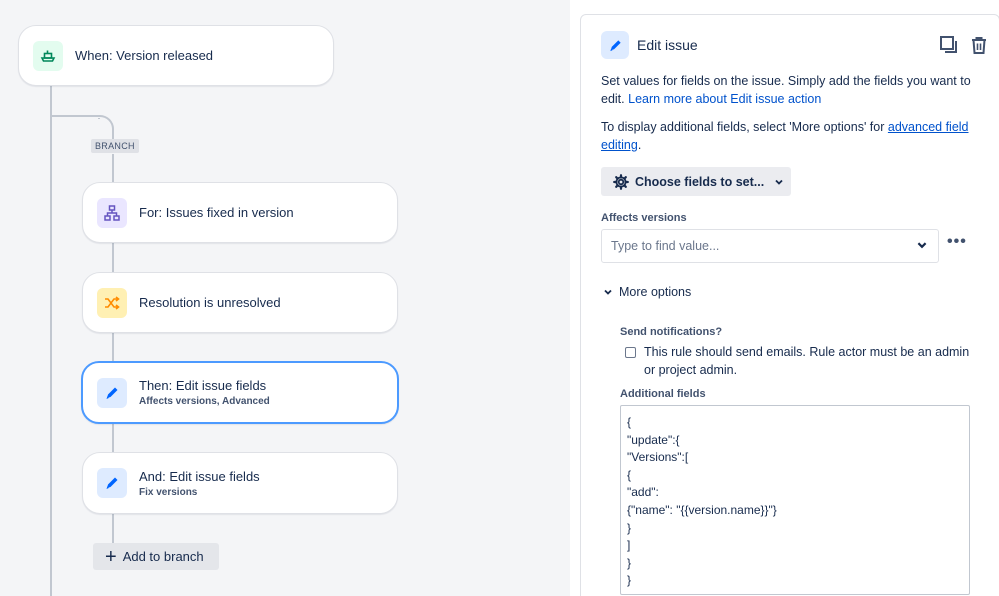  What do you see at coordinates (663, 394) in the screenshot?
I see `additional-fields-label: Additional fields` at bounding box center [663, 394].